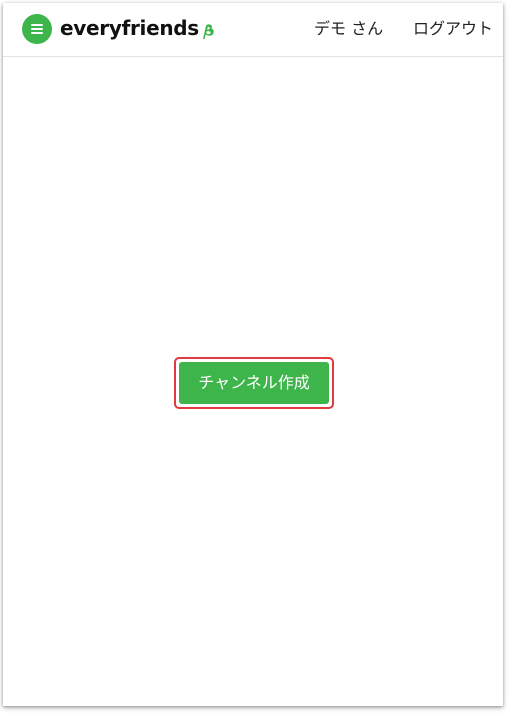 This screenshot has width=508, height=715. Describe the element at coordinates (208, 31) in the screenshot. I see `beta-leaf-icon` at that location.